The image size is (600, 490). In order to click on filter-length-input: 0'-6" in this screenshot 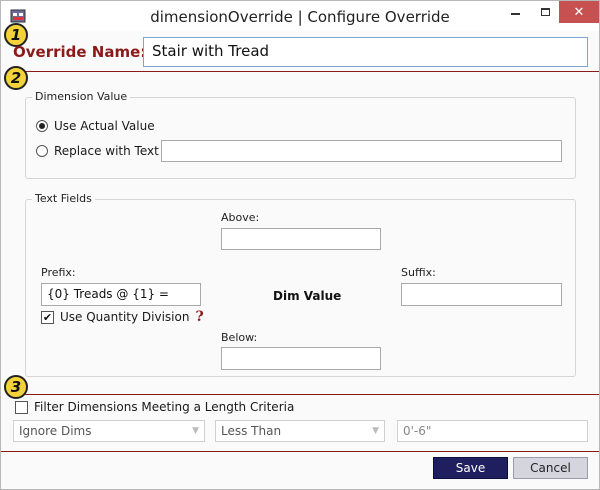, I will do `click(492, 431)`.